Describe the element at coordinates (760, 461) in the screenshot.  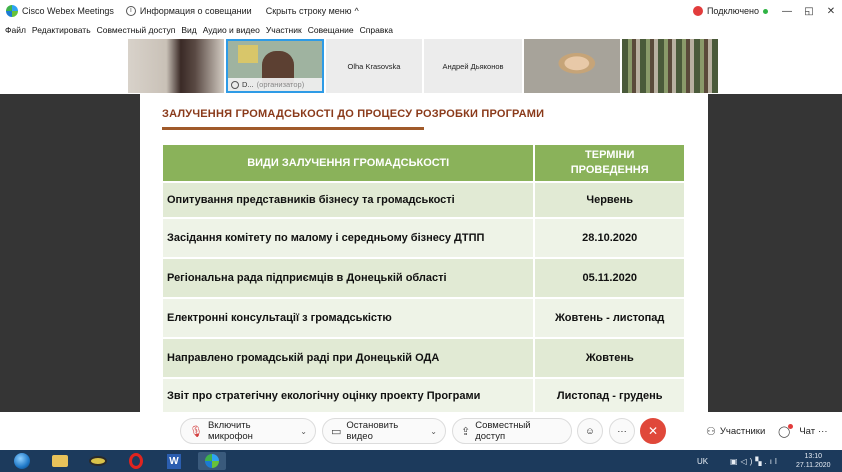
I see `network-icon: ▚` at that location.